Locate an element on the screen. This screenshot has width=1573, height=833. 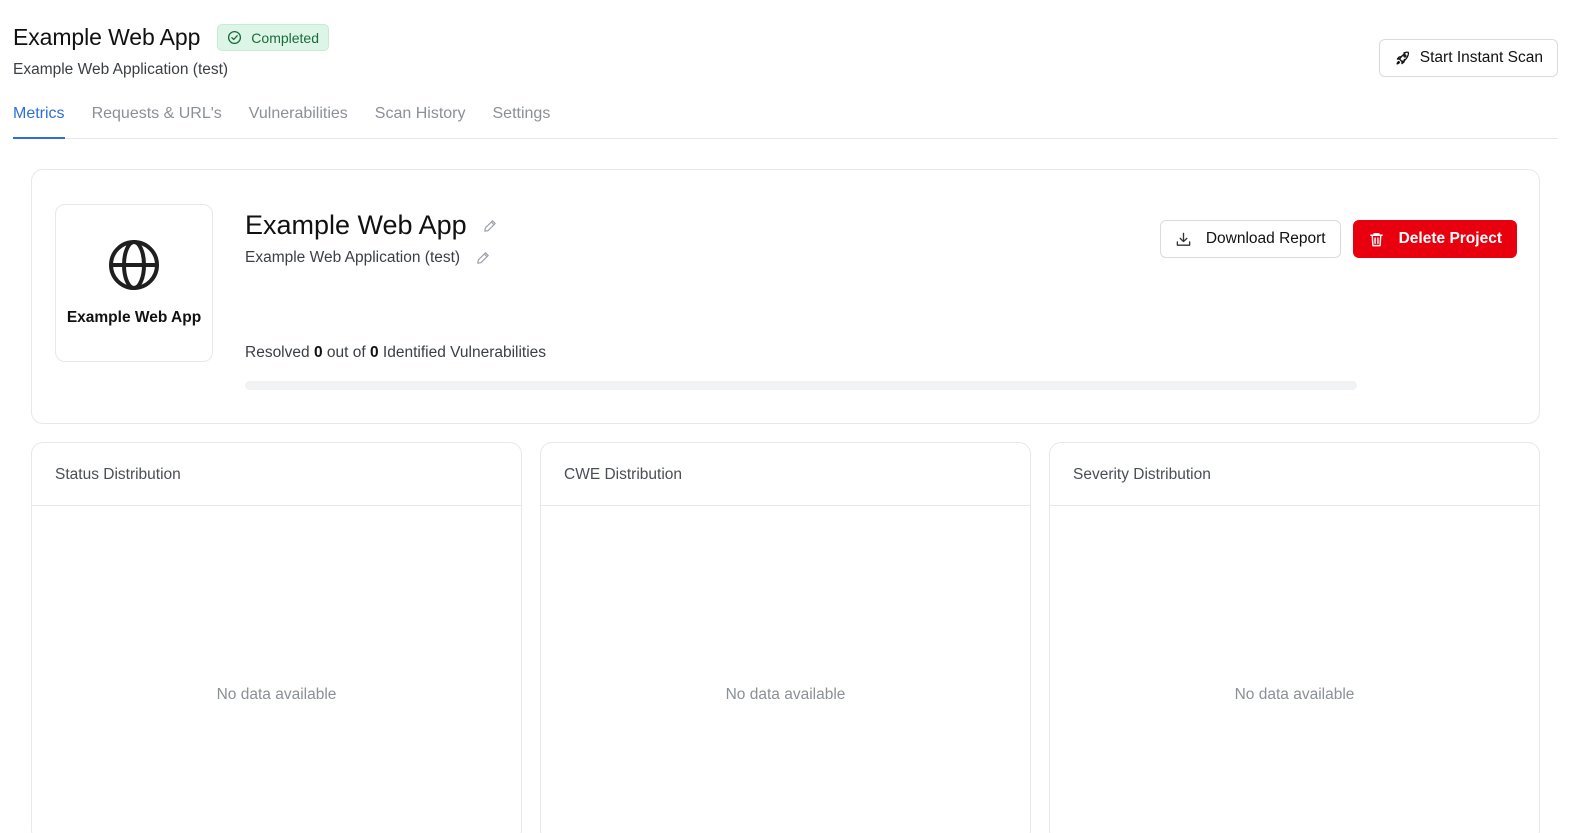
status-badge: Completed is located at coordinates (273, 37).